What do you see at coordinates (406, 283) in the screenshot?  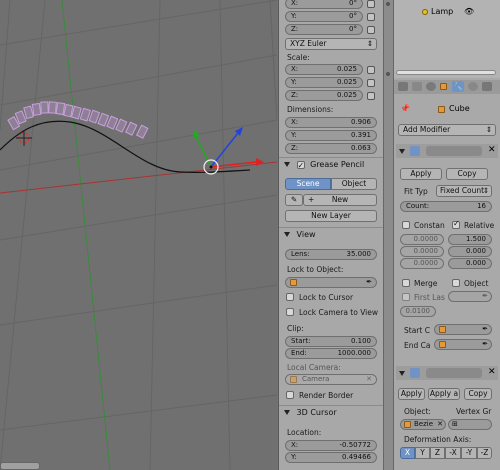 I see `merge-checkbox` at bounding box center [406, 283].